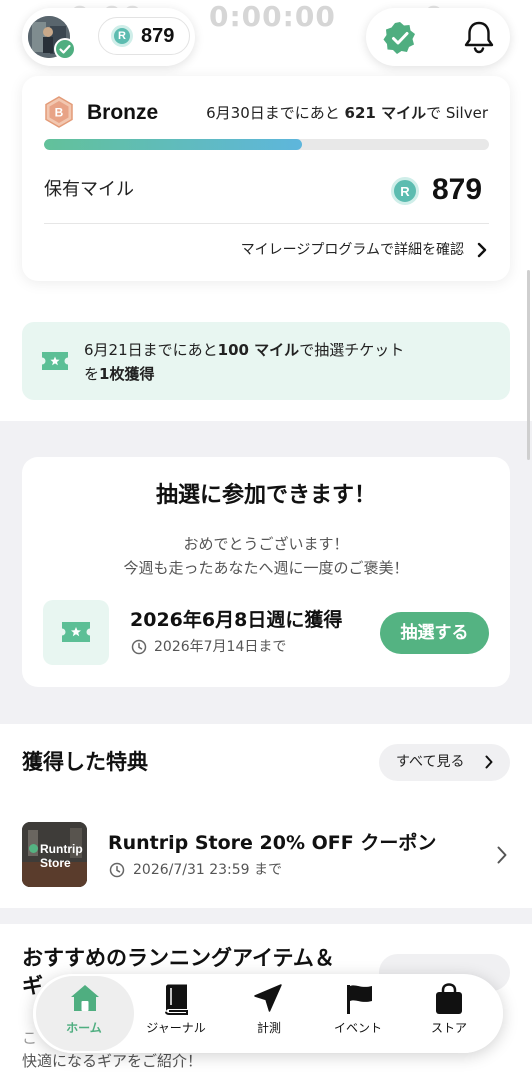 This screenshot has height=1080, width=532. I want to click on scrollbar, so click(528, 365).